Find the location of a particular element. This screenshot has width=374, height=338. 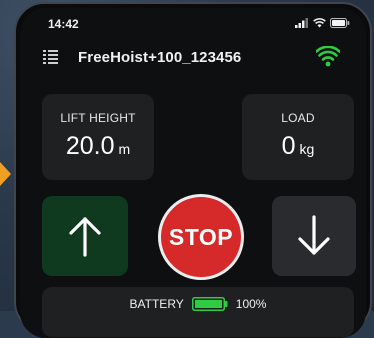

battery-percent: 100% is located at coordinates (251, 304).